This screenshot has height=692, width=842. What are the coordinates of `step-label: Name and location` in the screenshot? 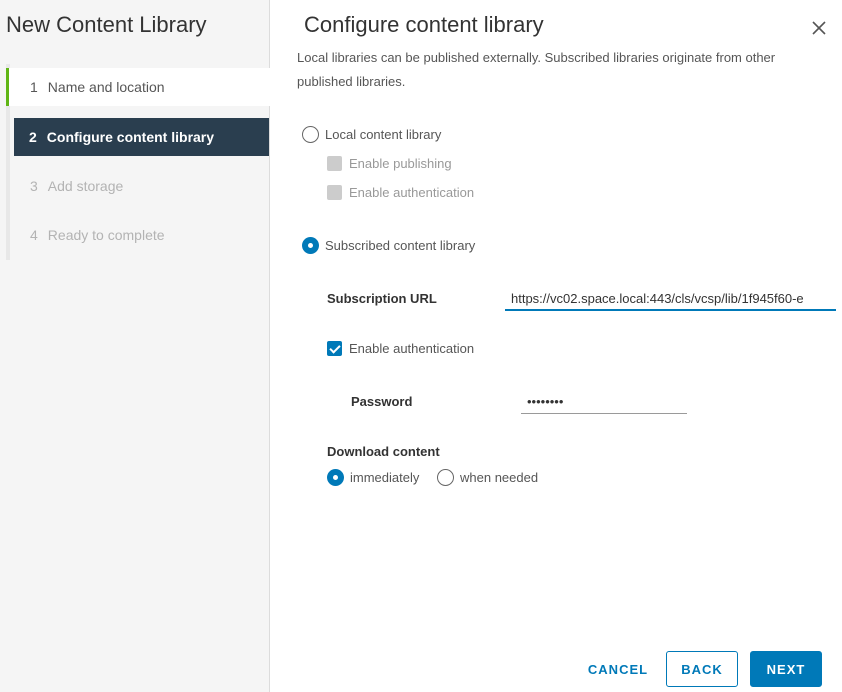 It's located at (106, 87).